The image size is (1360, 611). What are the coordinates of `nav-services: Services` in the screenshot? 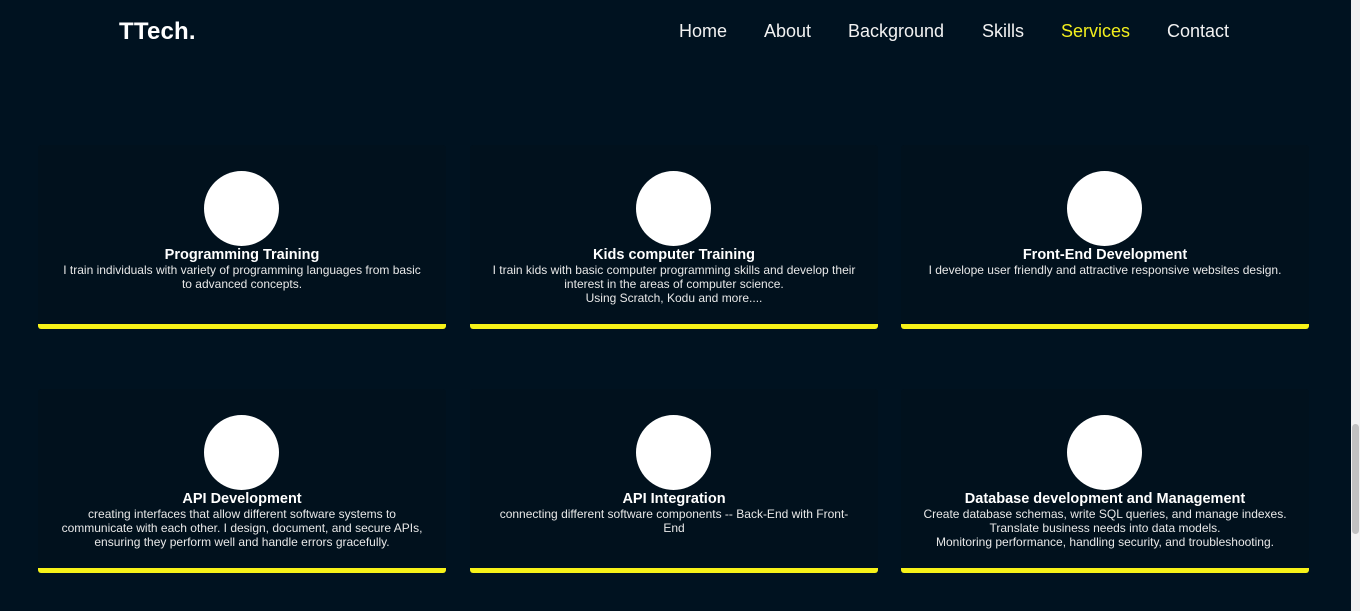 It's located at (1095, 31).